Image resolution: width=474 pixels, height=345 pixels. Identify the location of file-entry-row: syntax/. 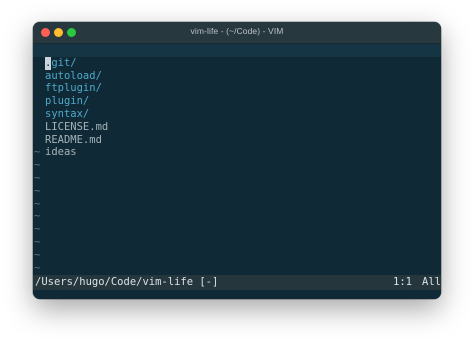
(237, 107).